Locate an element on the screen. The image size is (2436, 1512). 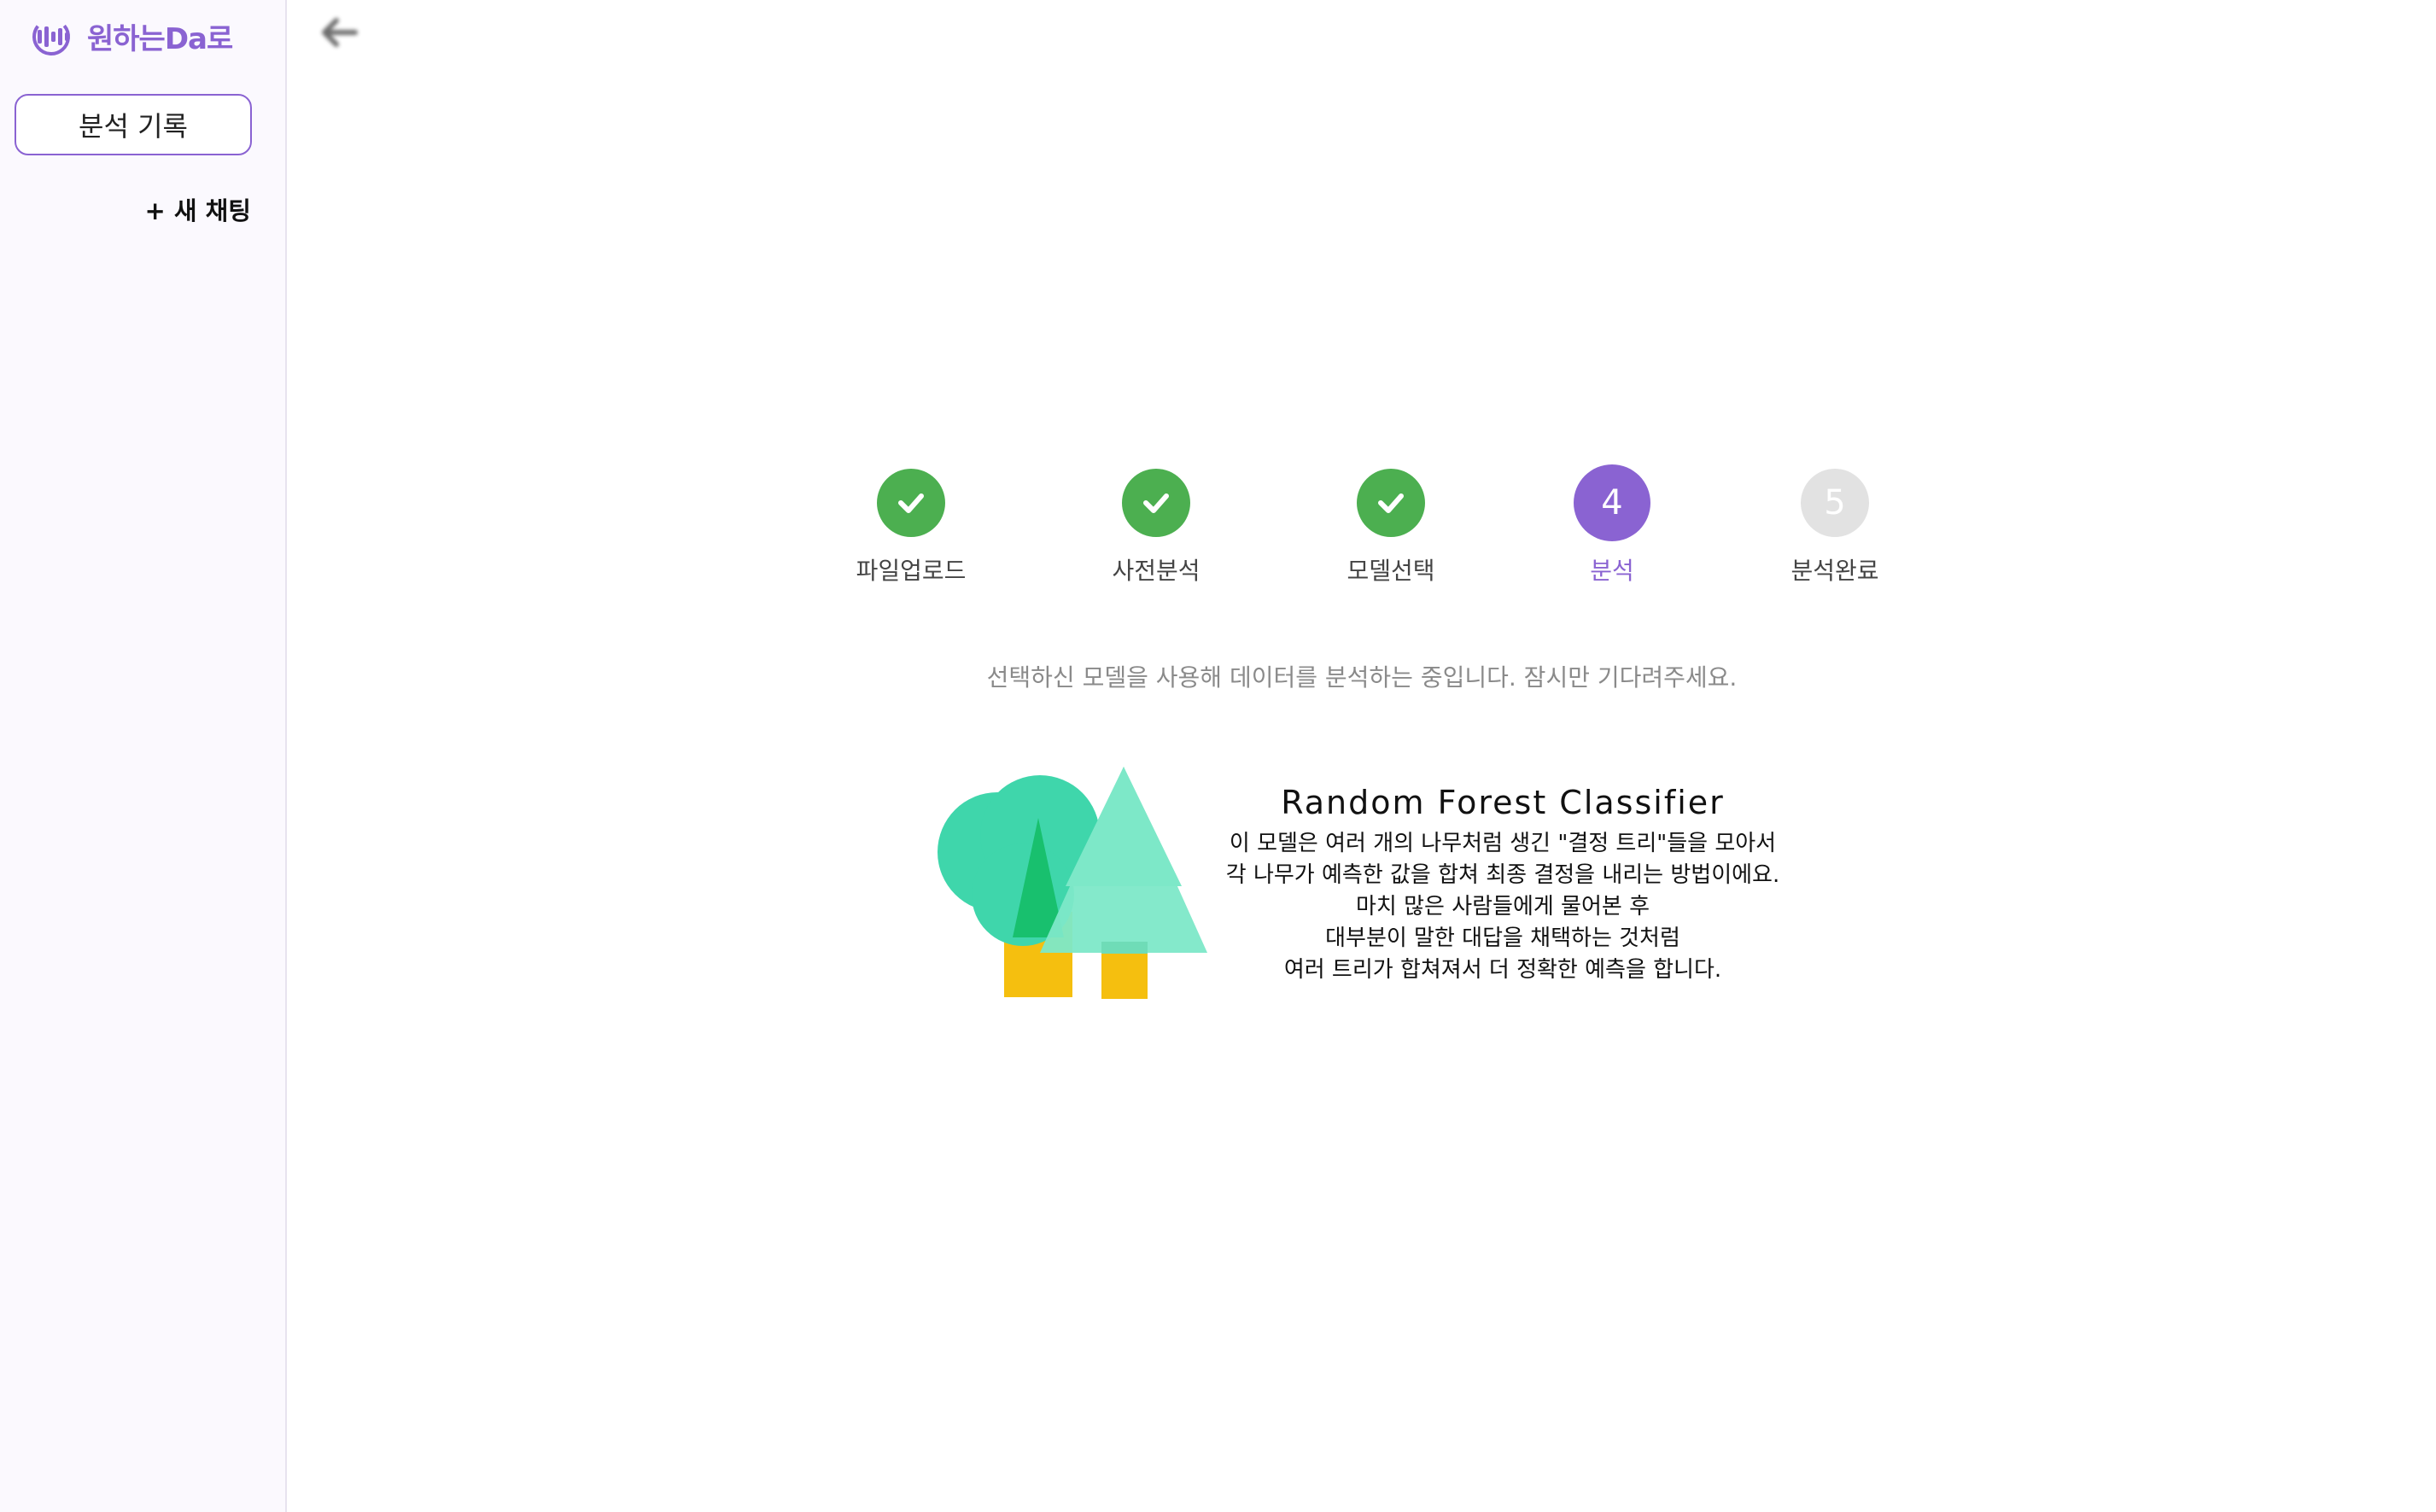
model-description-line: 마치 많은 사람들에게 물어본 후 is located at coordinates (1502, 906).